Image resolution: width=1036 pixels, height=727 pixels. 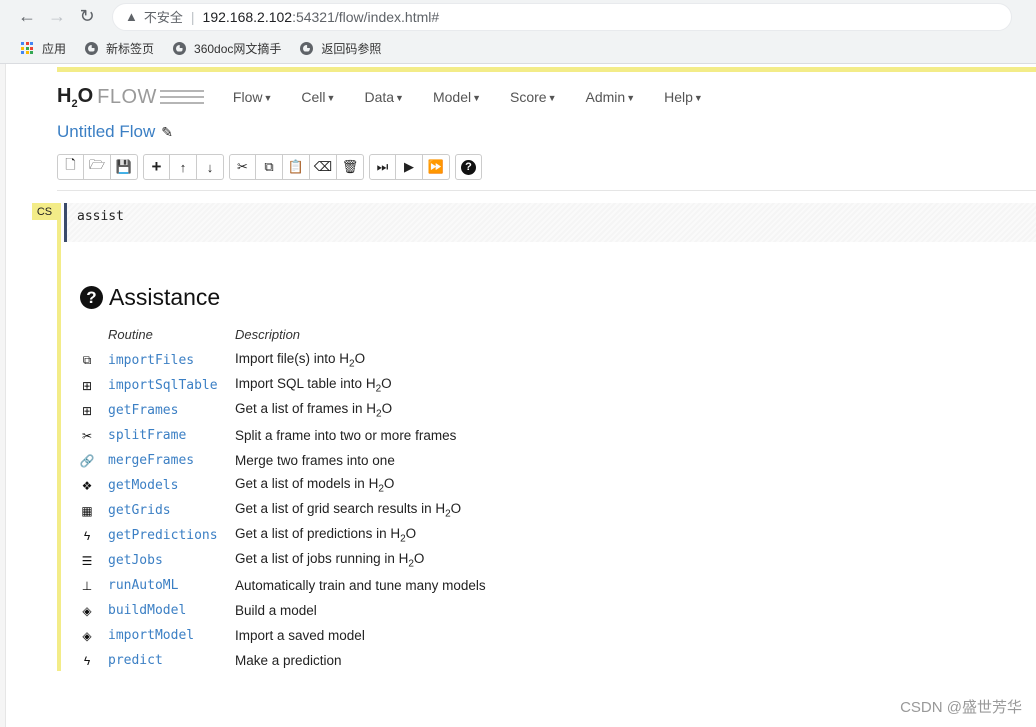 I want to click on routine-link: getPredictions, so click(x=163, y=535).